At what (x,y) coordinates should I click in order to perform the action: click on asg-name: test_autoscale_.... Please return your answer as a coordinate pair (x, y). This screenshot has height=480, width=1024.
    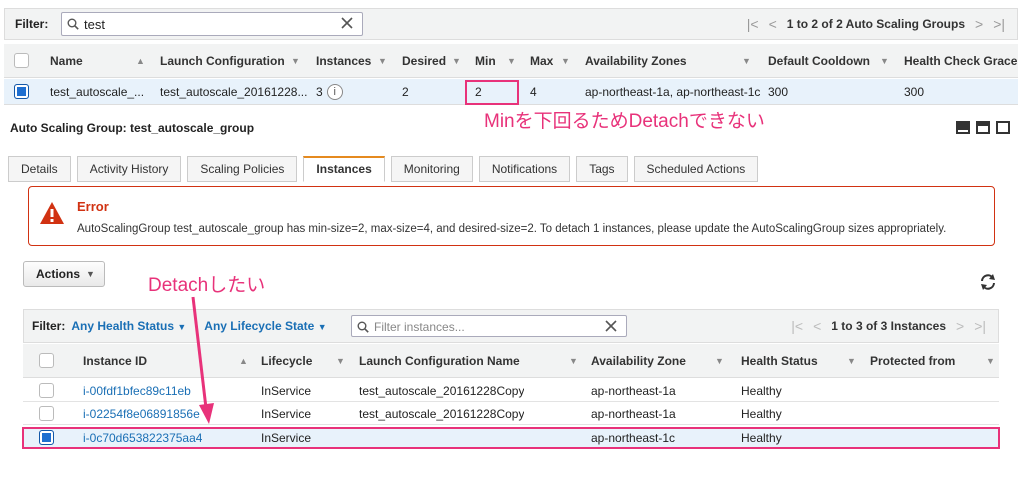
    Looking at the image, I should click on (97, 91).